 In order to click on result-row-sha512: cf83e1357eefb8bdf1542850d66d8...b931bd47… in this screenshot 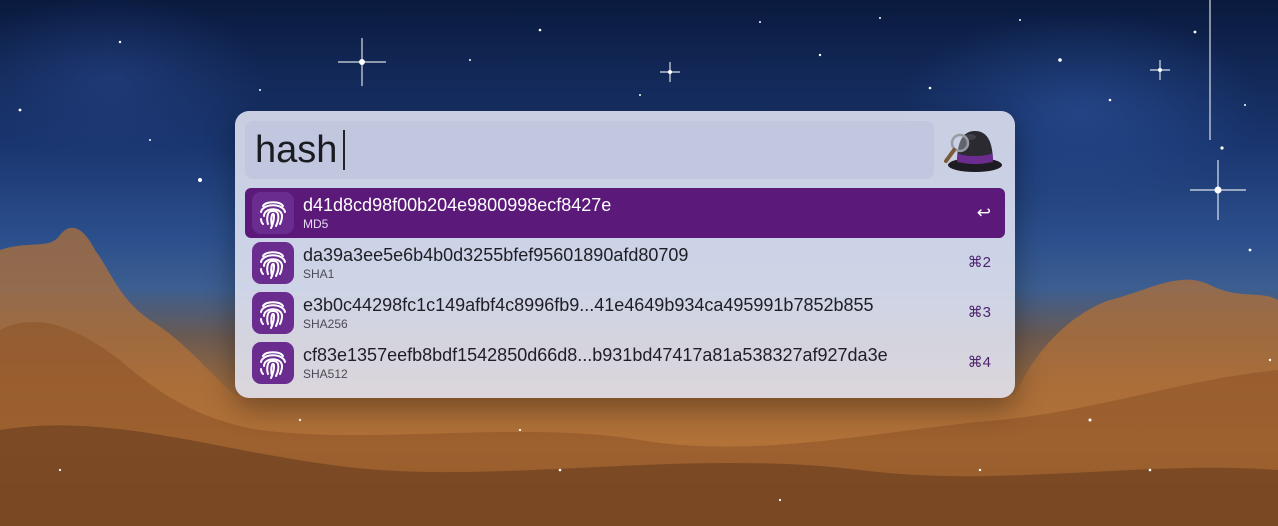, I will do `click(625, 363)`.